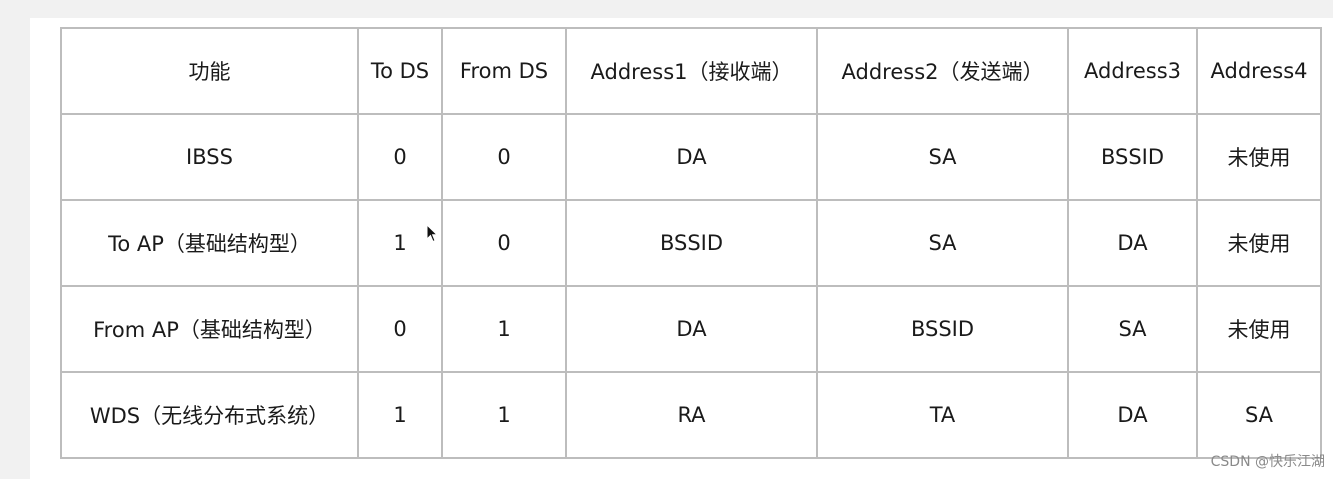 The height and width of the screenshot is (479, 1333). I want to click on header-cell-address1: Address1（接收端）, so click(691, 71).